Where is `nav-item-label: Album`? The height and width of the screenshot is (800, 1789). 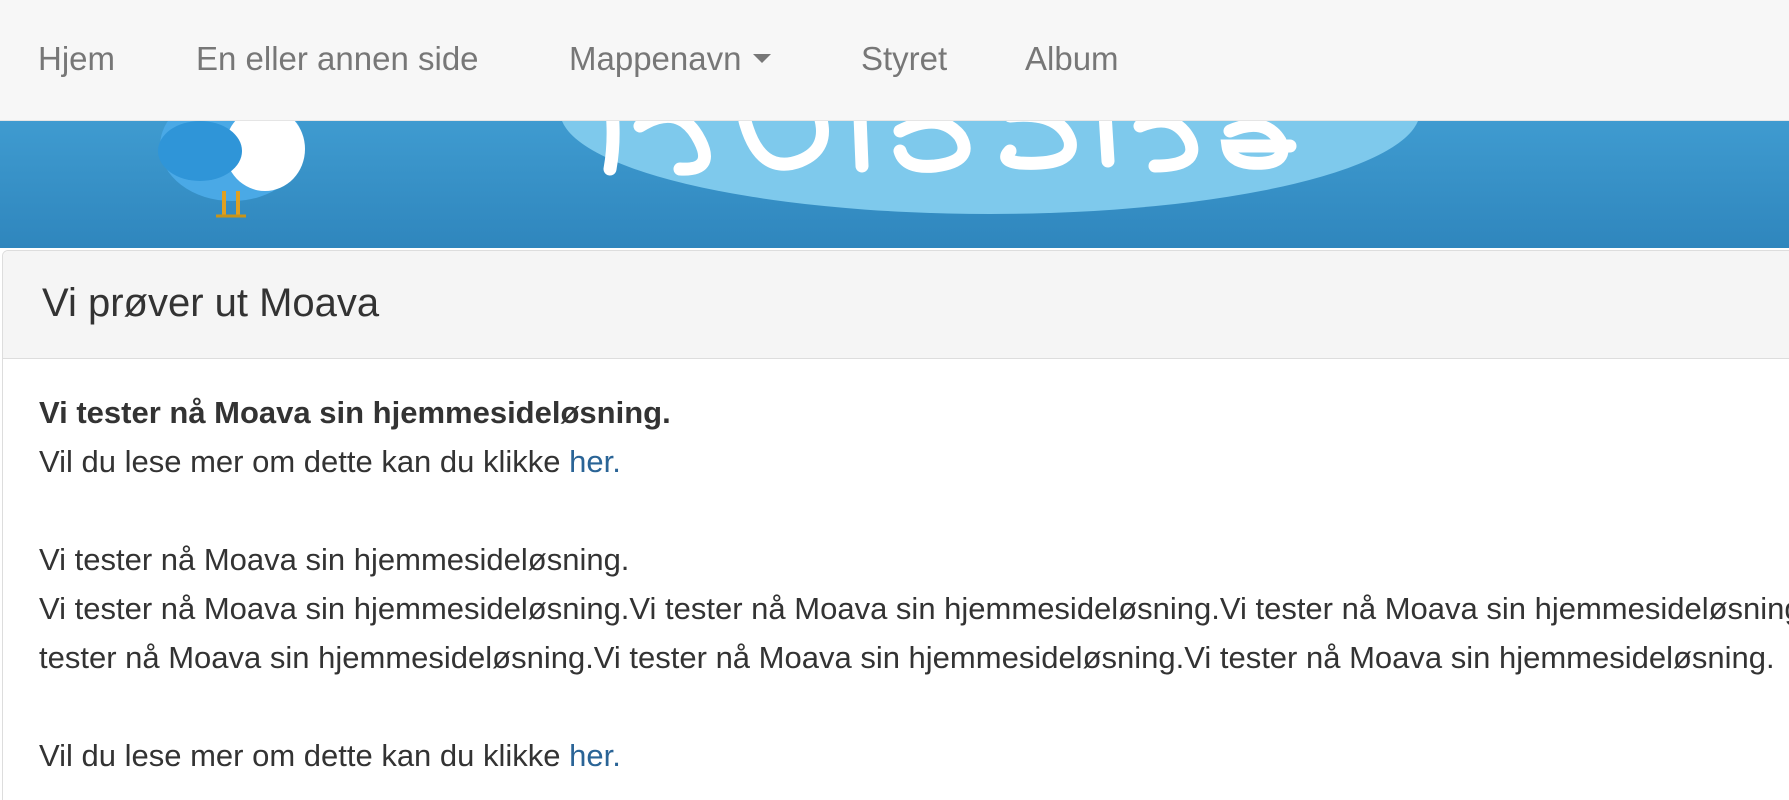 nav-item-label: Album is located at coordinates (1072, 58).